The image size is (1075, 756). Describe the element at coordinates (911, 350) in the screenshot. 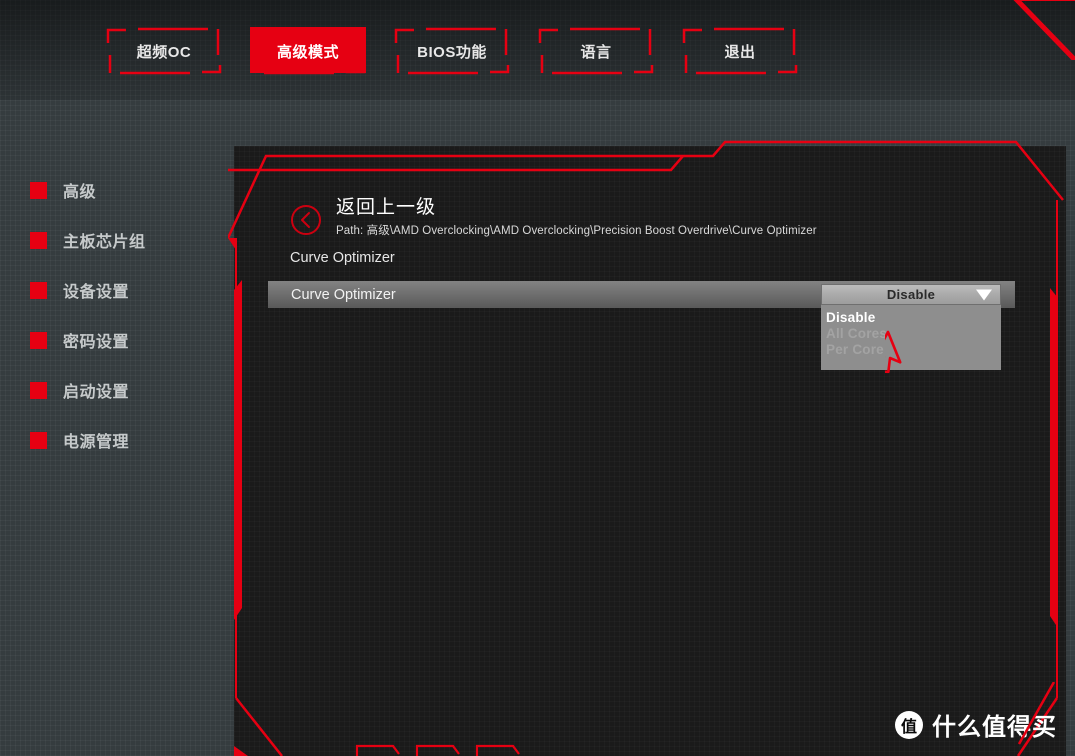

I see `dropdown-option-per-core: Per Core` at that location.